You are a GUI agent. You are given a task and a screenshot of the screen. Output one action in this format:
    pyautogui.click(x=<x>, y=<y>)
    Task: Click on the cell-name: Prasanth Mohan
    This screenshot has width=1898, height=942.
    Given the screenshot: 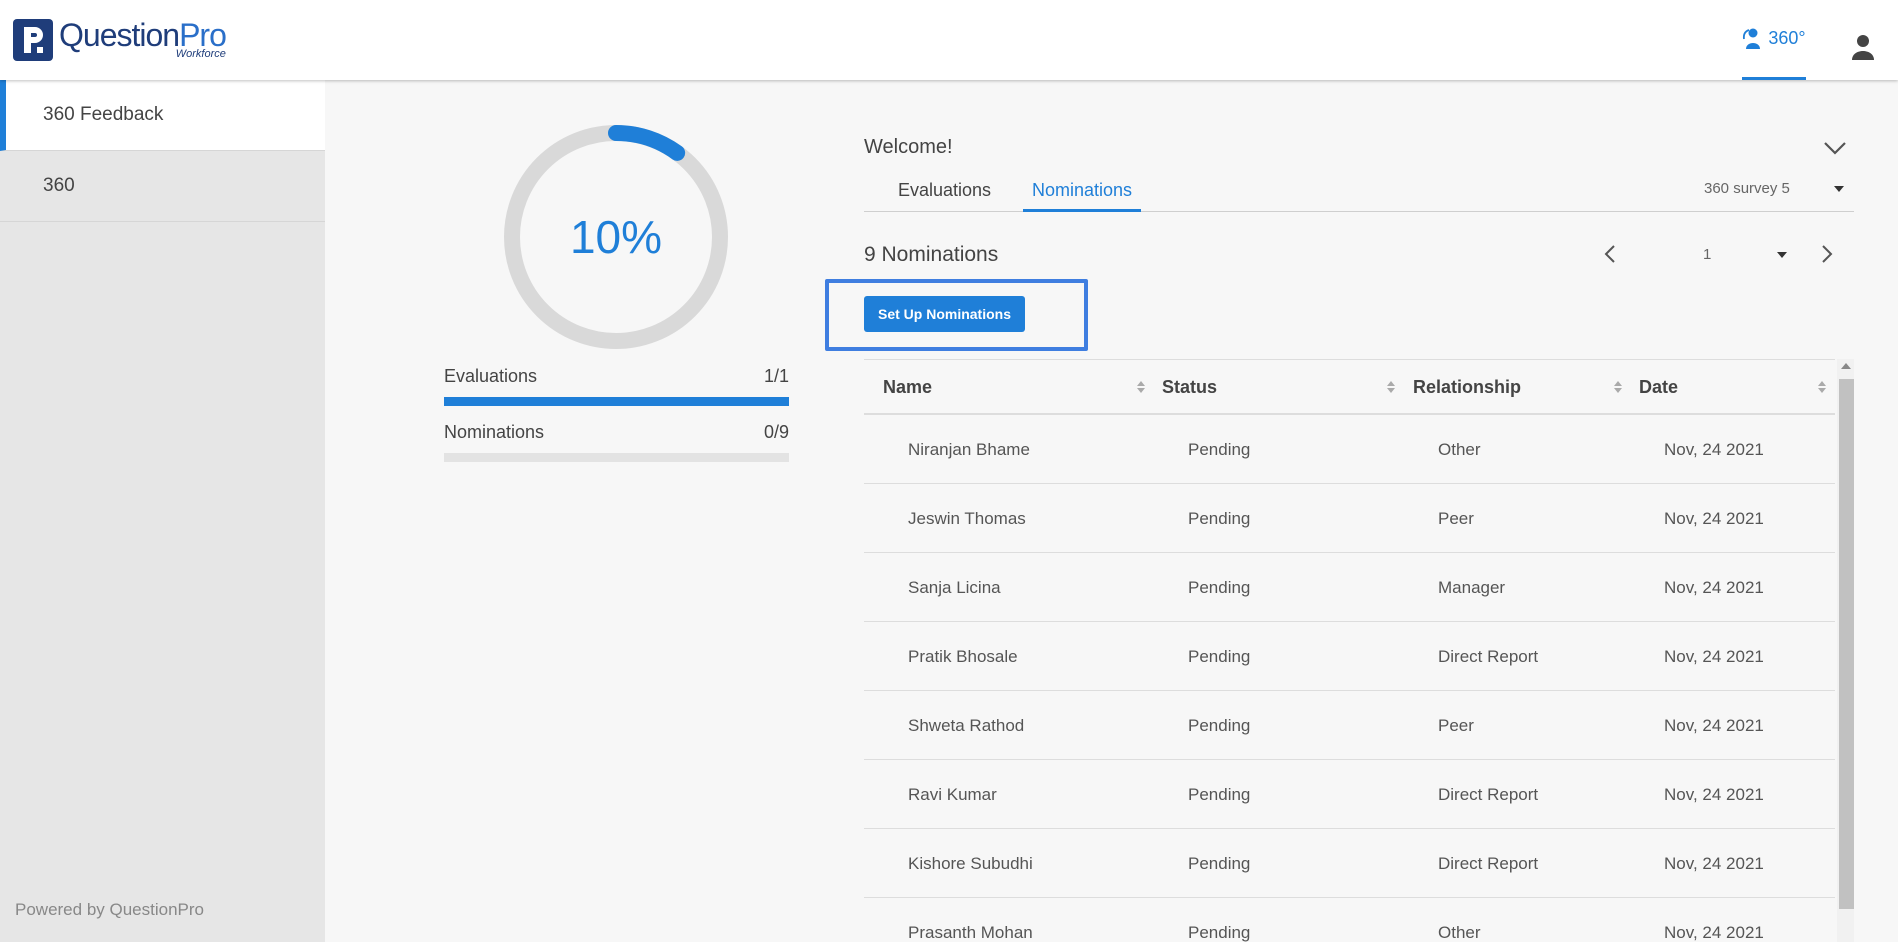 What is the action you would take?
    pyautogui.click(x=970, y=932)
    